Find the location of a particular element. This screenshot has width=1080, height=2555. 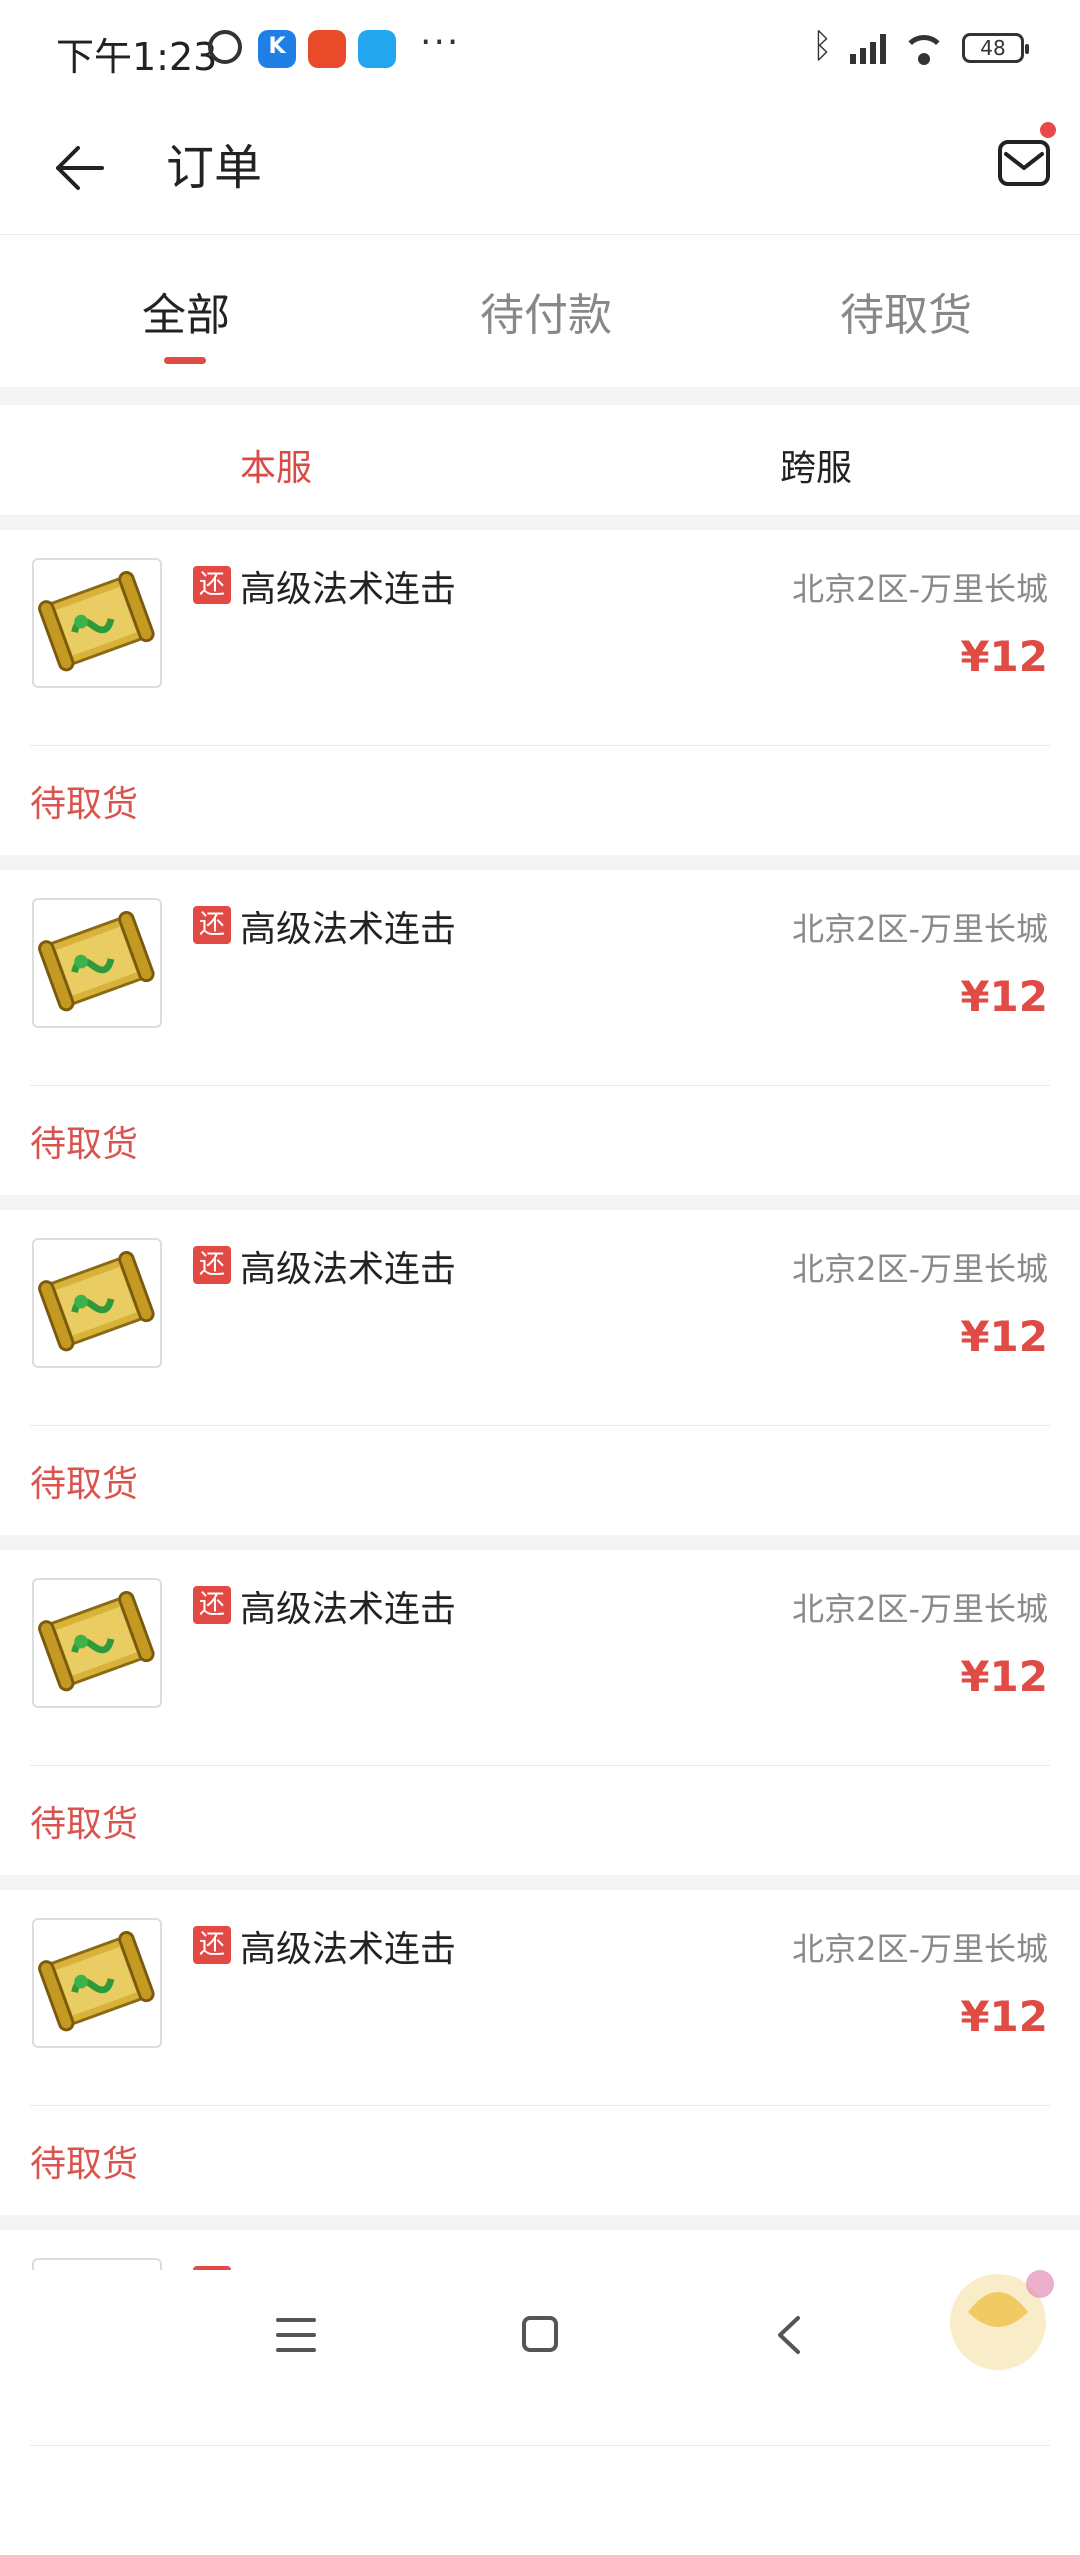

back-arrow-icon is located at coordinates (82, 168).